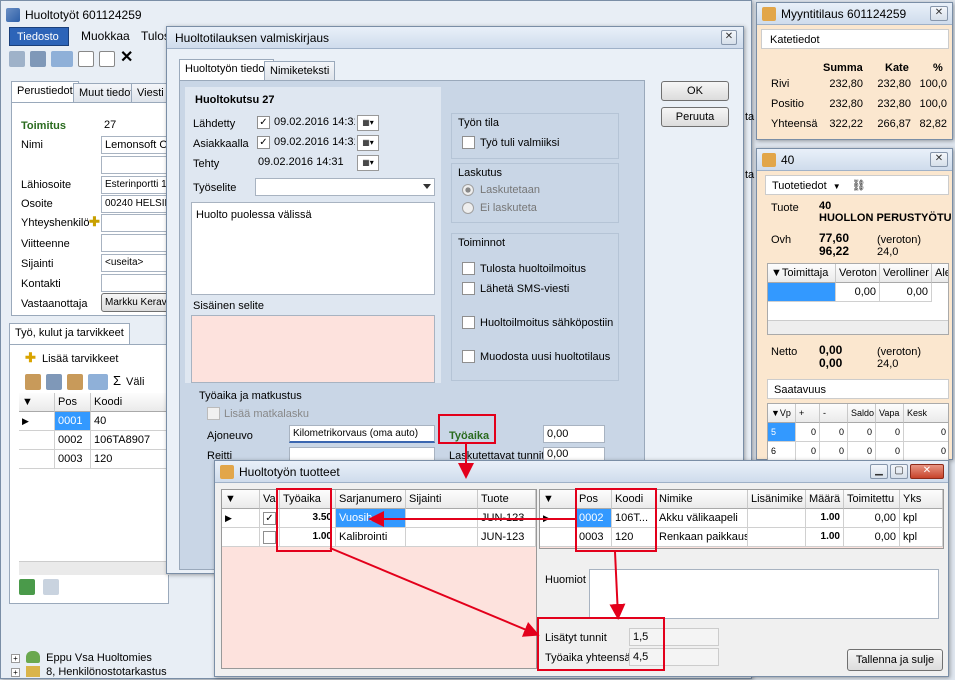 Image resolution: width=955 pixels, height=680 pixels. I want to click on supplier-scrollbar, so click(858, 327).